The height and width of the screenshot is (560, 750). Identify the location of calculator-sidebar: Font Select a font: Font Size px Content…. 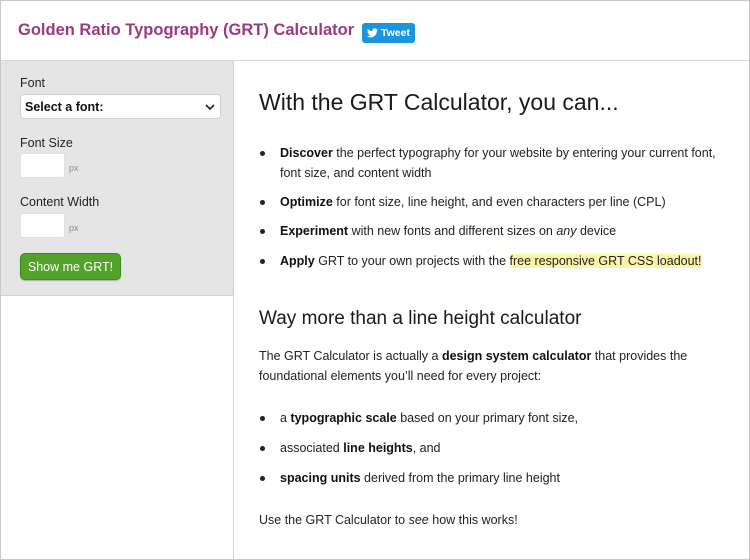
(117, 178).